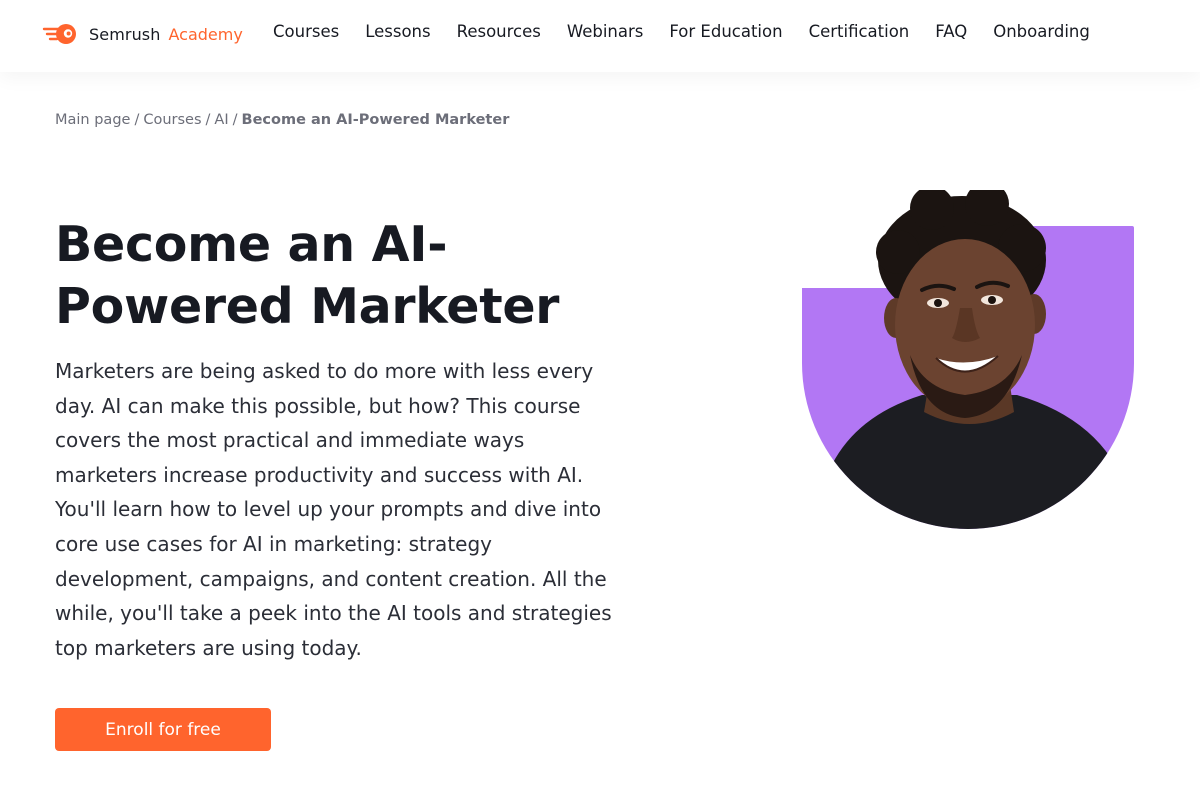  I want to click on nav-for-education: For Education, so click(725, 31).